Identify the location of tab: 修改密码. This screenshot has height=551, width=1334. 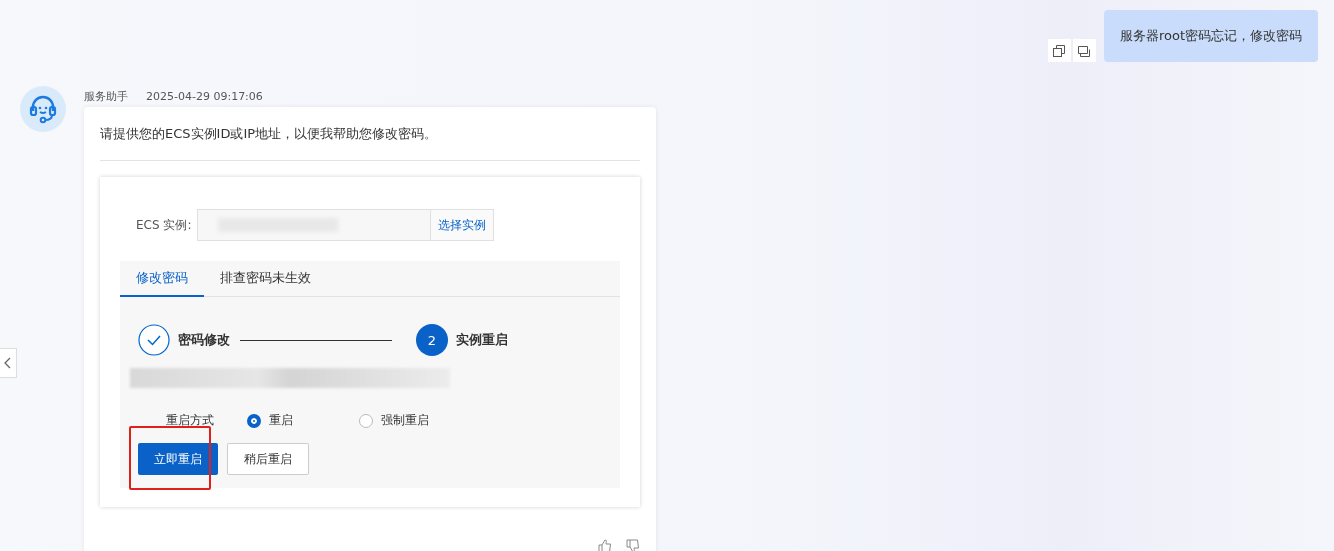
(162, 279).